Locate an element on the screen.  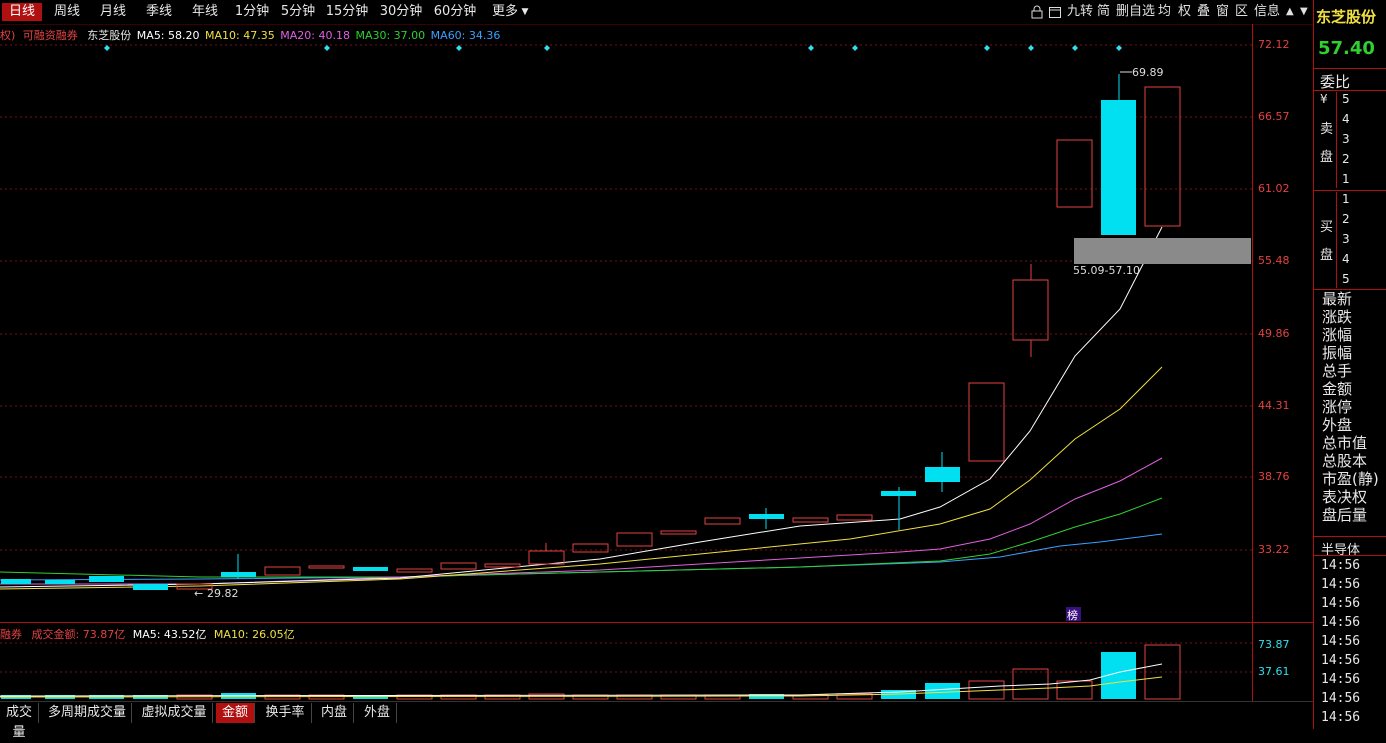
volume-ma5-legend: MA5: 43.52亿 is located at coordinates (169, 634).